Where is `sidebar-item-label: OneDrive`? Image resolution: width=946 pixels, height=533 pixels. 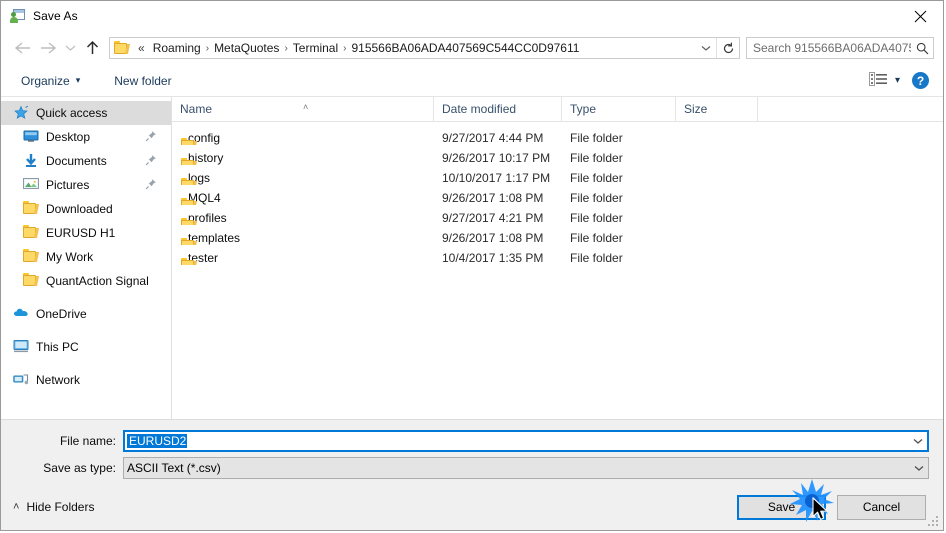
sidebar-item-label: OneDrive is located at coordinates (61, 314).